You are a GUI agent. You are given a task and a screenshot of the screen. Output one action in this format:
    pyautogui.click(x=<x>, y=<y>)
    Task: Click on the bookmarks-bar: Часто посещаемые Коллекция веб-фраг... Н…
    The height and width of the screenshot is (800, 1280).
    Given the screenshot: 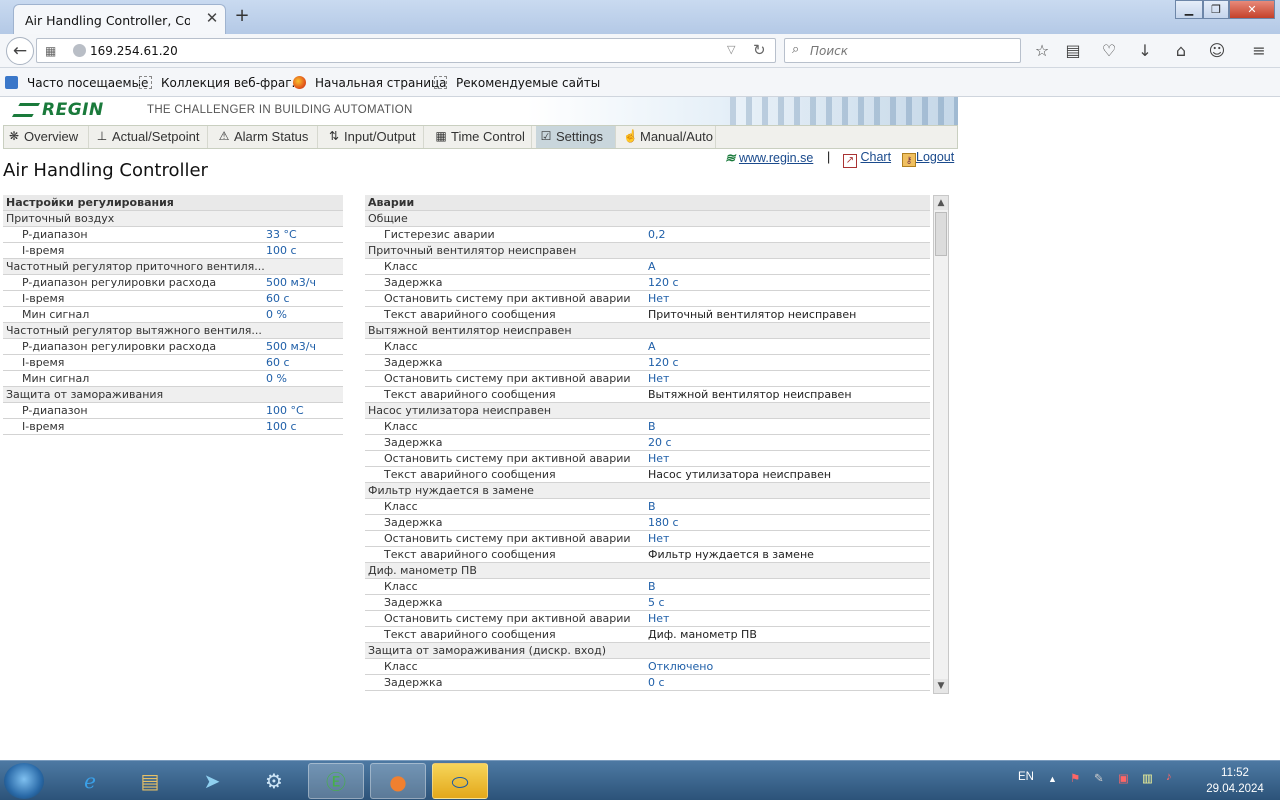 What is the action you would take?
    pyautogui.click(x=640, y=82)
    